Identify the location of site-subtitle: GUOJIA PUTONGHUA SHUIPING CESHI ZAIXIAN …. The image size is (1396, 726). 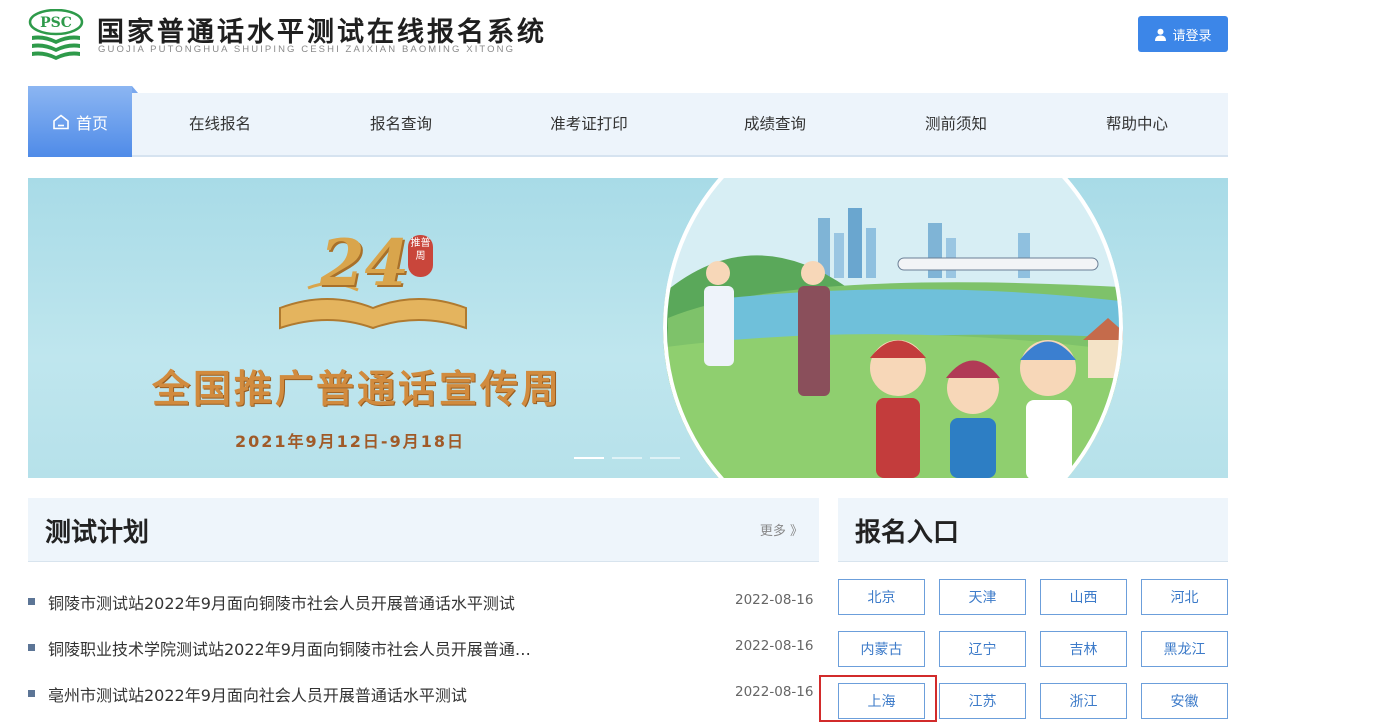
(307, 49).